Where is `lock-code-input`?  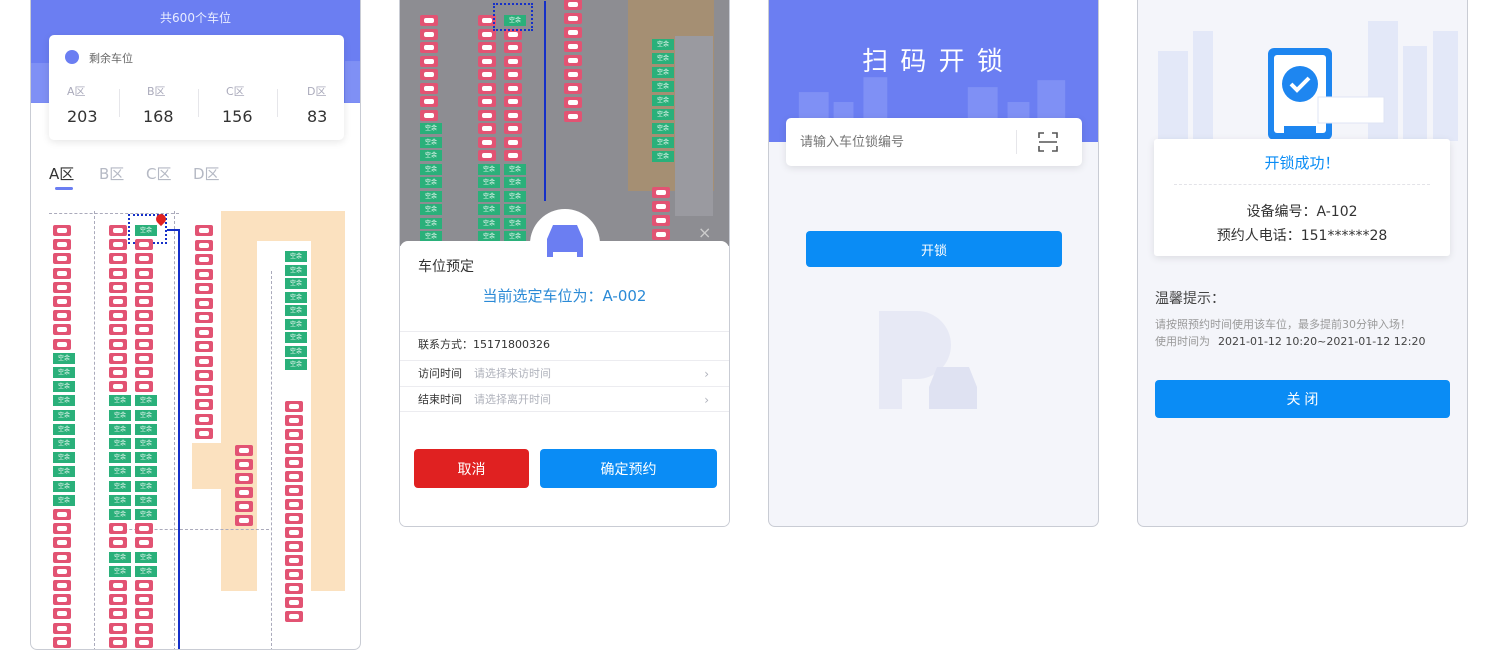
lock-code-input is located at coordinates (905, 142).